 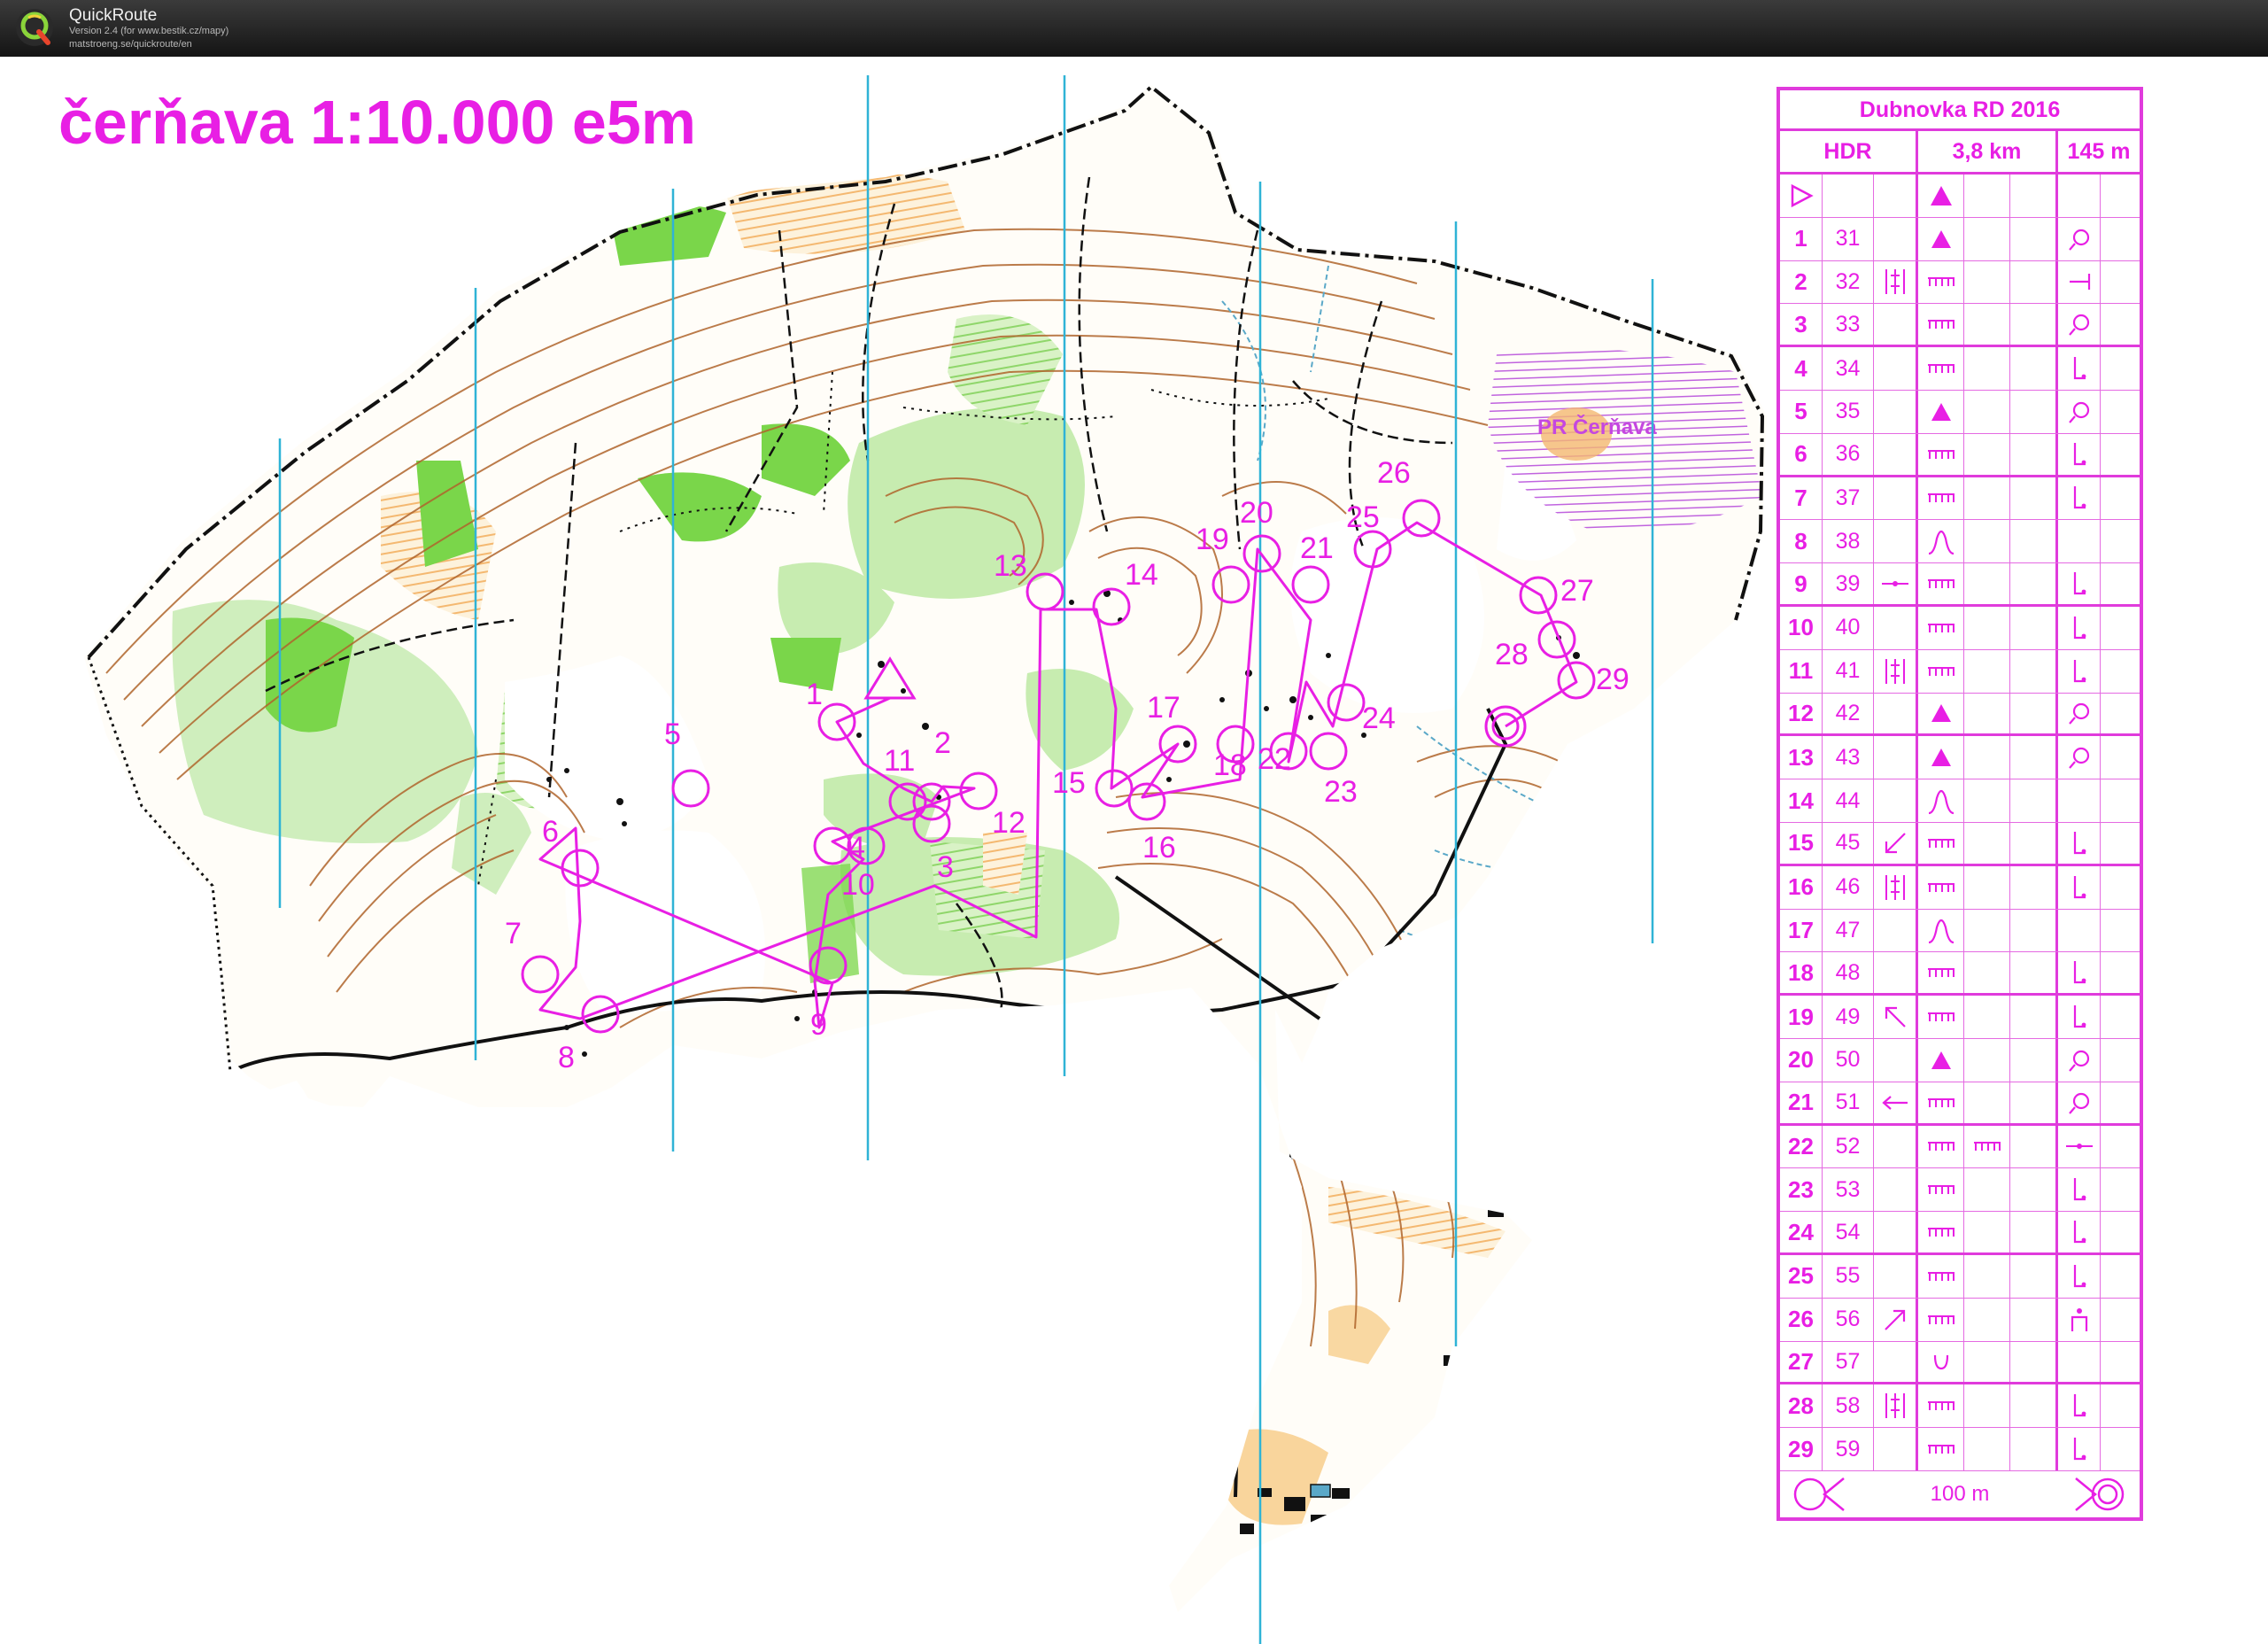 I want to click on control-number: 18, so click(x=1230, y=765).